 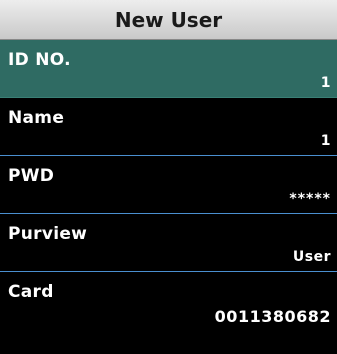 What do you see at coordinates (168, 20) in the screenshot?
I see `page-title: New User` at bounding box center [168, 20].